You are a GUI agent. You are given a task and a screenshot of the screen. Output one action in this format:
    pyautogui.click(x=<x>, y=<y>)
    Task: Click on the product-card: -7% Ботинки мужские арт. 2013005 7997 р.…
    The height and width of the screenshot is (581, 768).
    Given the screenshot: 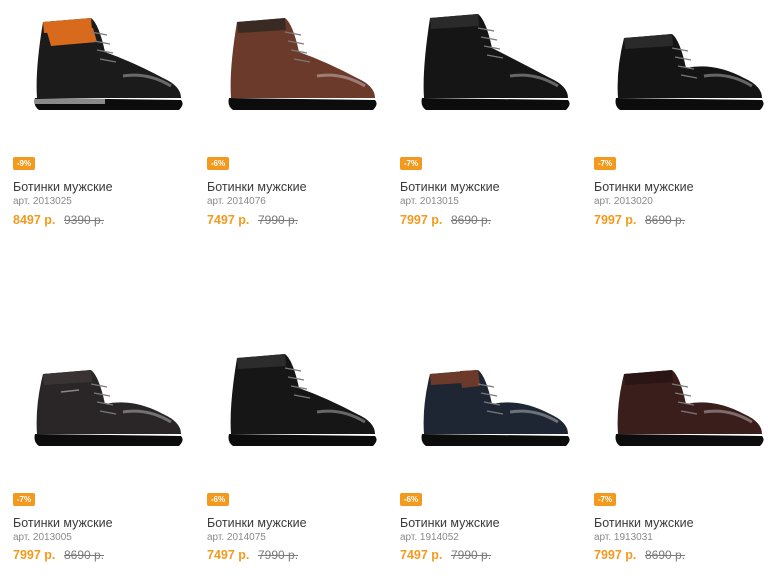 What is the action you would take?
    pyautogui.click(x=103, y=456)
    